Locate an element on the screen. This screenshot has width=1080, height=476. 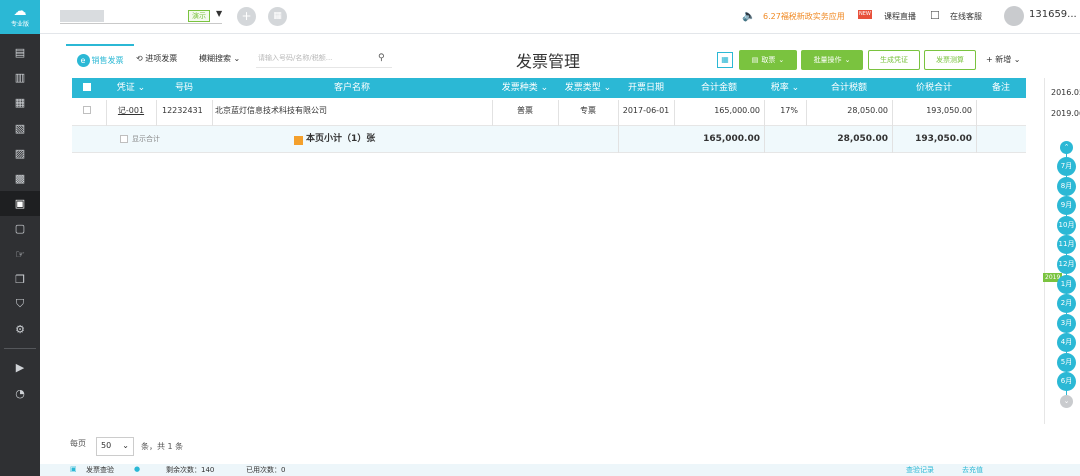
sidebar-item-report-icon: ▦ is located at coordinates (20, 102).